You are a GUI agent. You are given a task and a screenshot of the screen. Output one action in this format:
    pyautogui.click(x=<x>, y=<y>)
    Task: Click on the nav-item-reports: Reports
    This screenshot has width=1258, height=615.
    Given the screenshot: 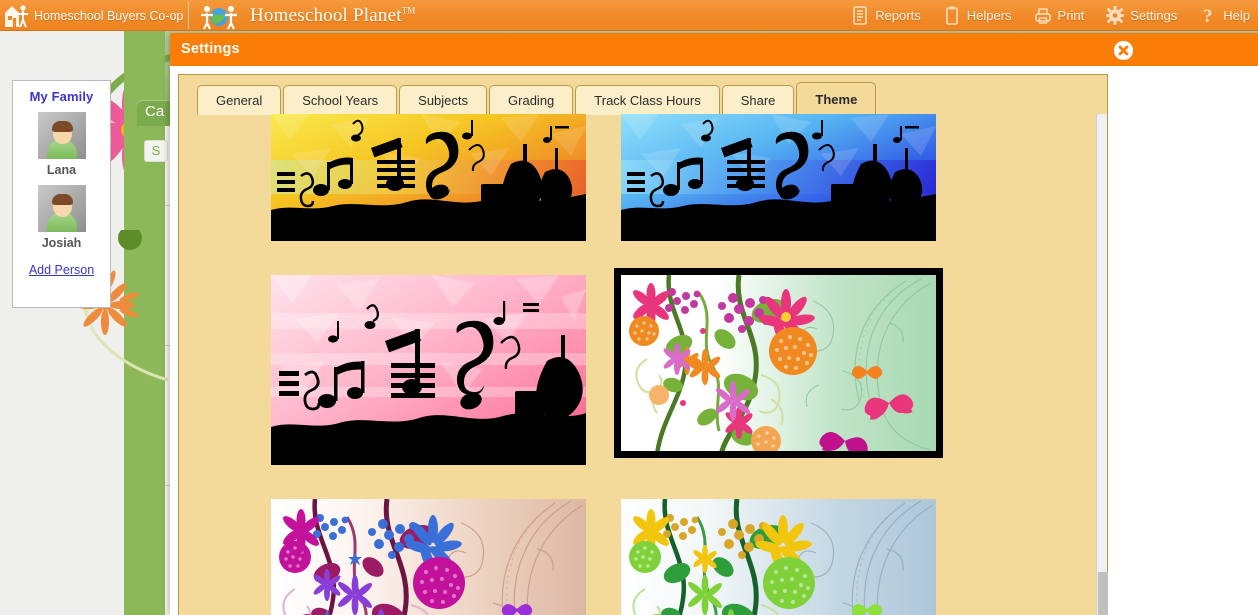 What is the action you would take?
    pyautogui.click(x=886, y=15)
    